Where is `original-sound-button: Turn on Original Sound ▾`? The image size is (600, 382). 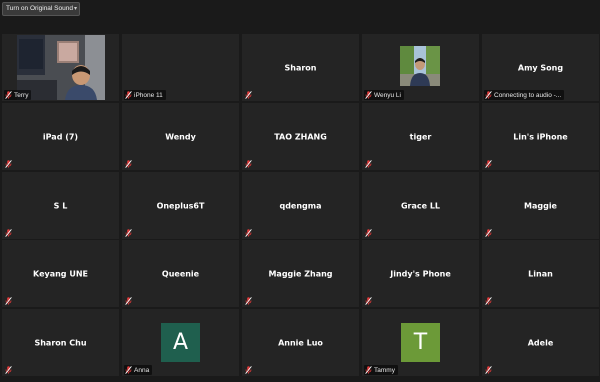 original-sound-button: Turn on Original Sound ▾ is located at coordinates (41, 9).